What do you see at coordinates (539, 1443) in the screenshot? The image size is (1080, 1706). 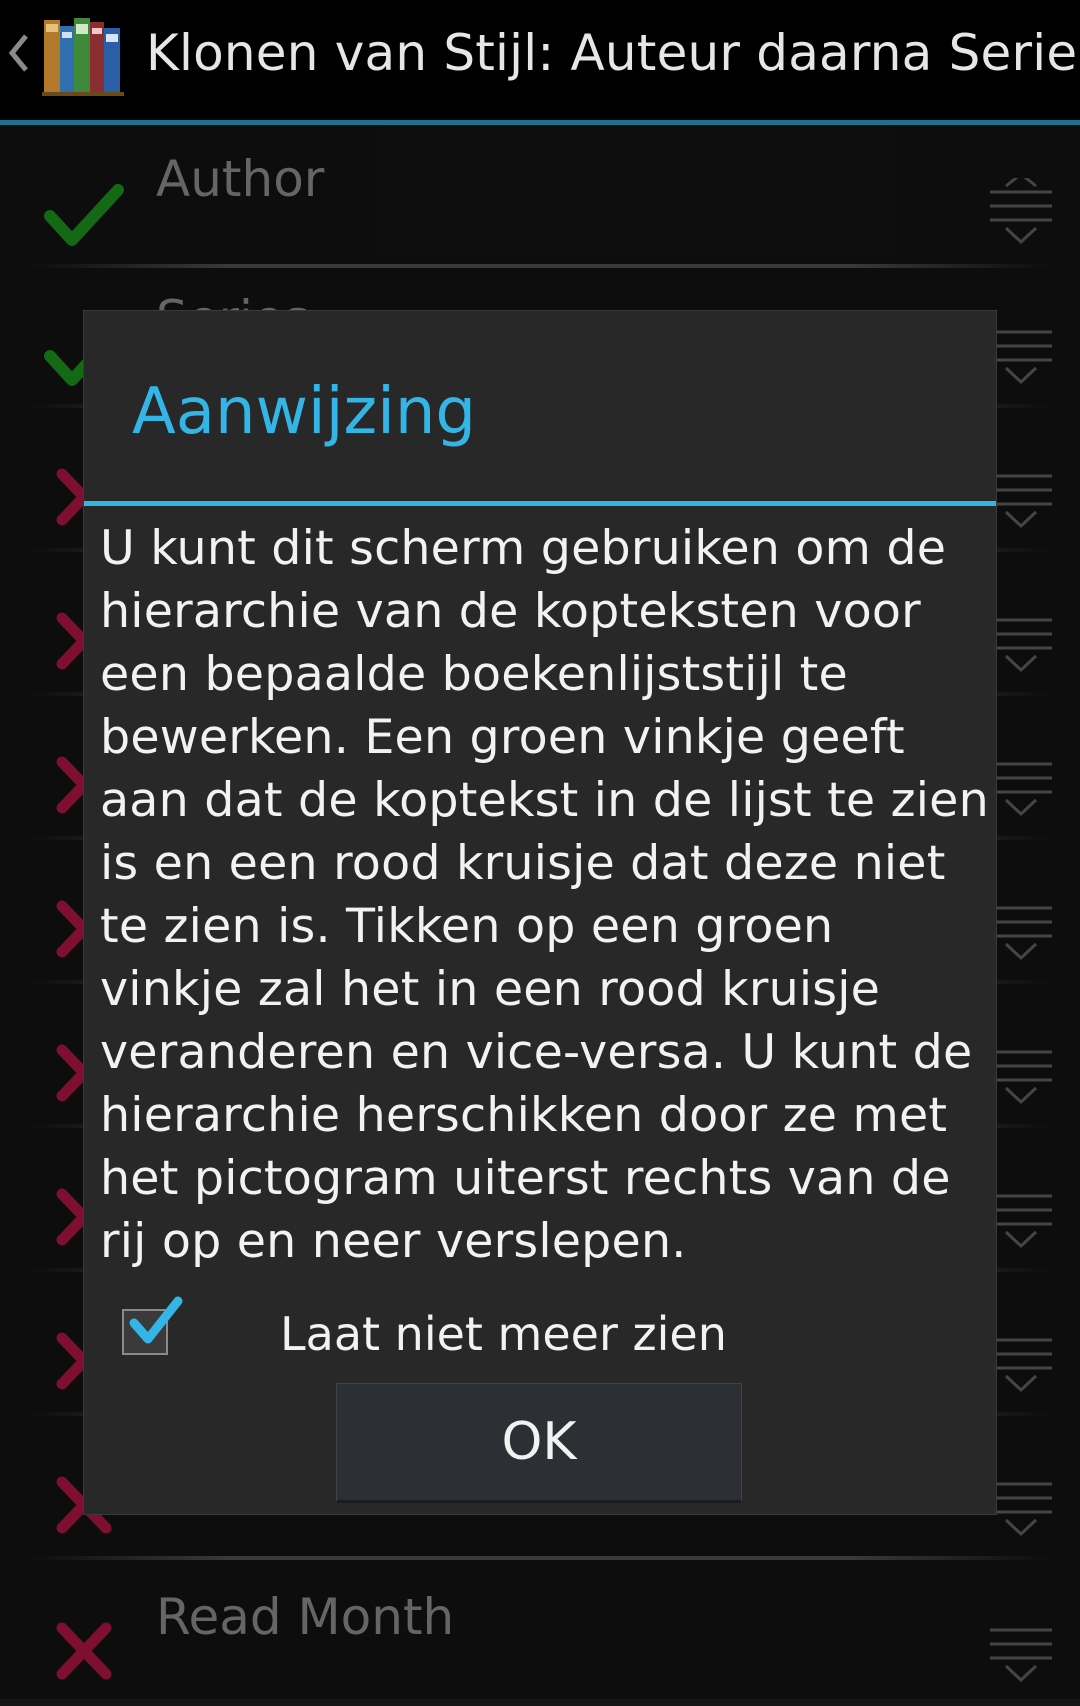 I see `ok-button: OK` at bounding box center [539, 1443].